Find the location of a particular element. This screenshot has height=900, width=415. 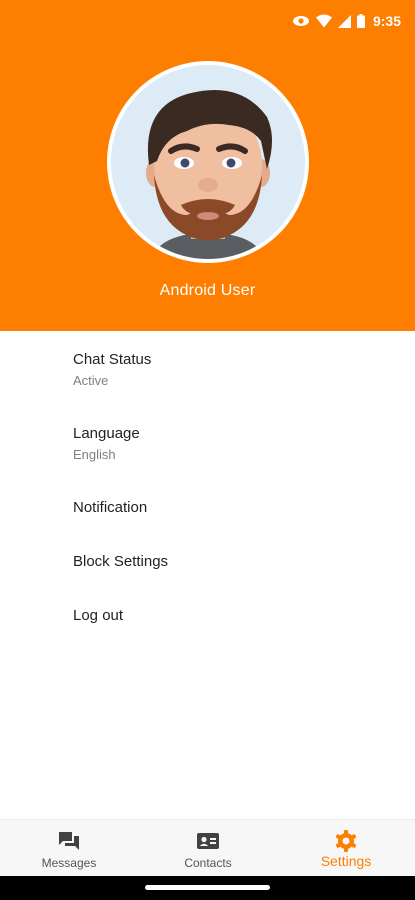

status-bar: 9:35 is located at coordinates (207, 20).